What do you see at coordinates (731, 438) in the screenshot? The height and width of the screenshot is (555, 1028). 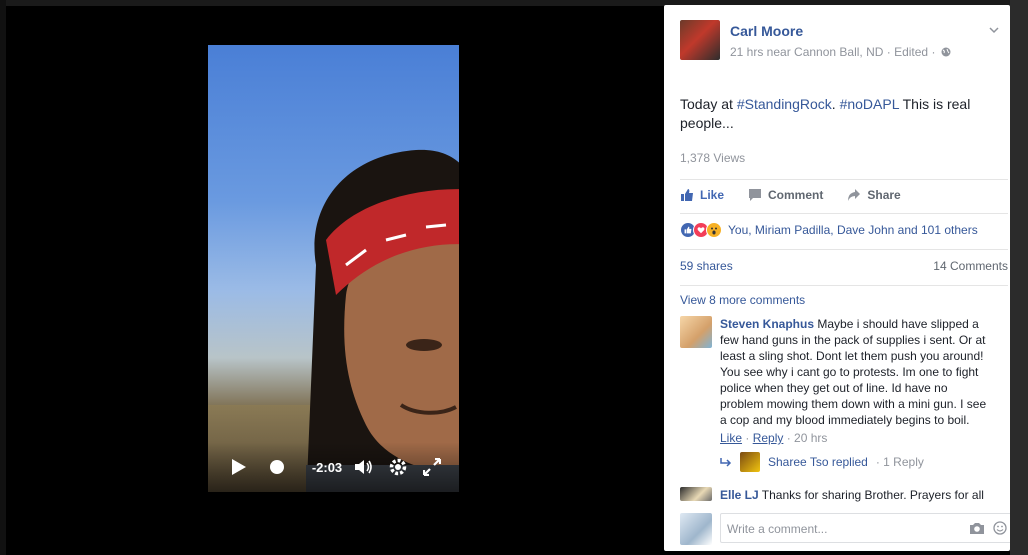 I see `comment-like-link: Like` at bounding box center [731, 438].